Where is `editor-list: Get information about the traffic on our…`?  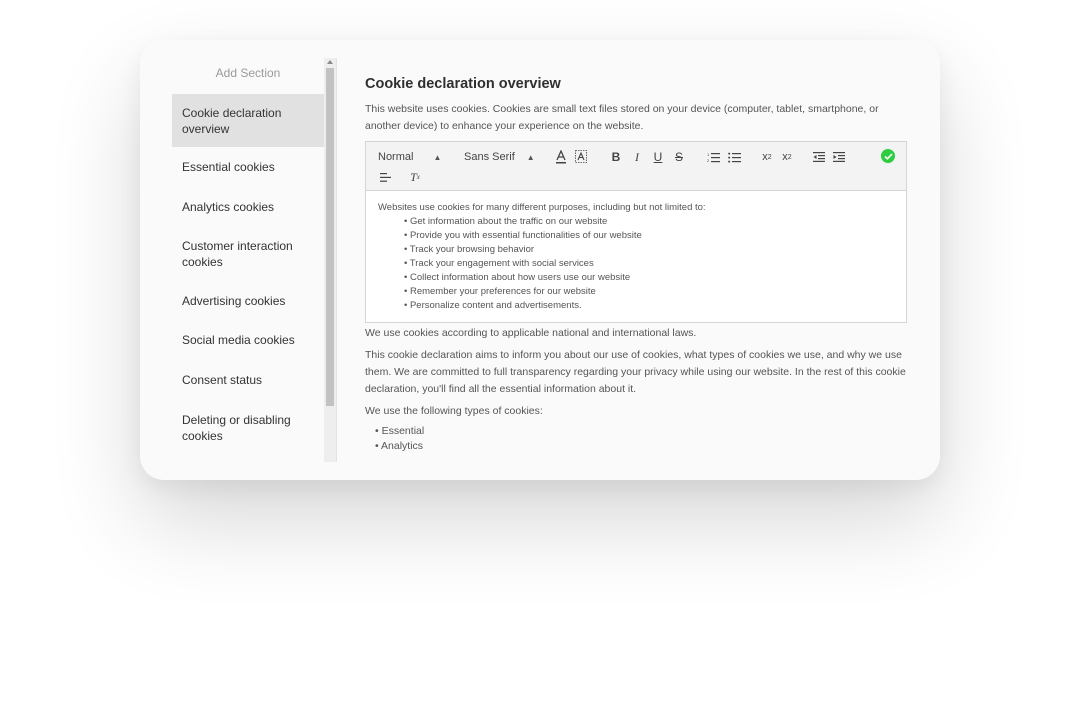 editor-list: Get information about the traffic on our… is located at coordinates (636, 264).